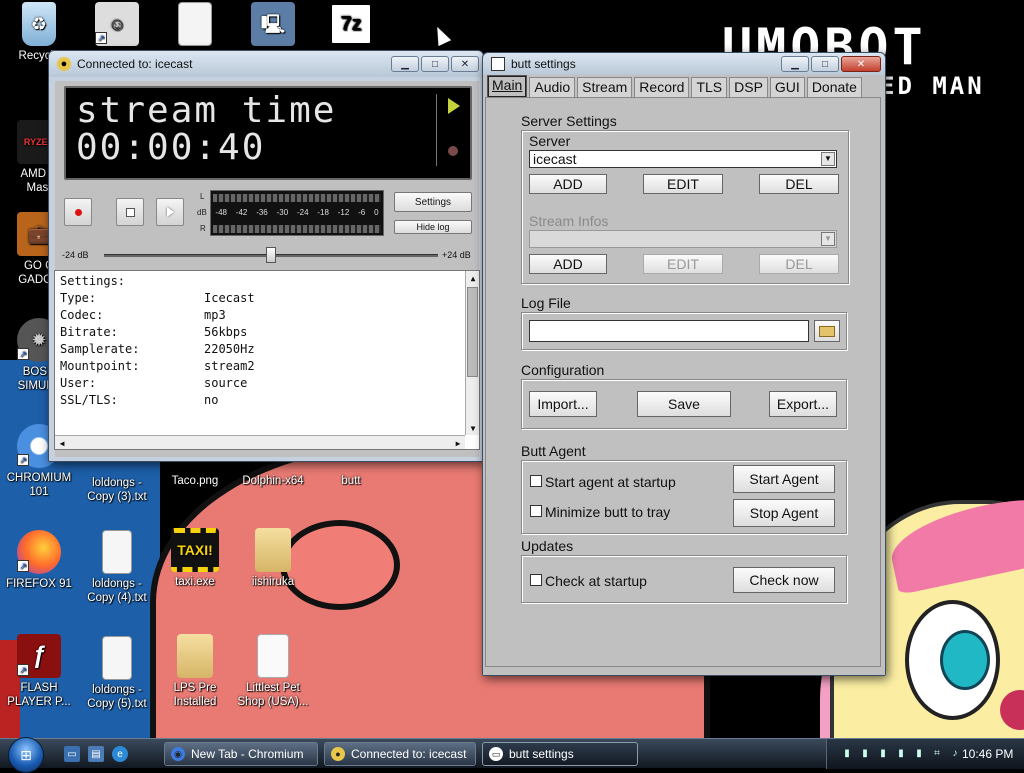 The image size is (1024, 773). What do you see at coordinates (117, 567) in the screenshot?
I see `desktop-icon-loldongs-4: loldongs - Copy (4).txt` at bounding box center [117, 567].